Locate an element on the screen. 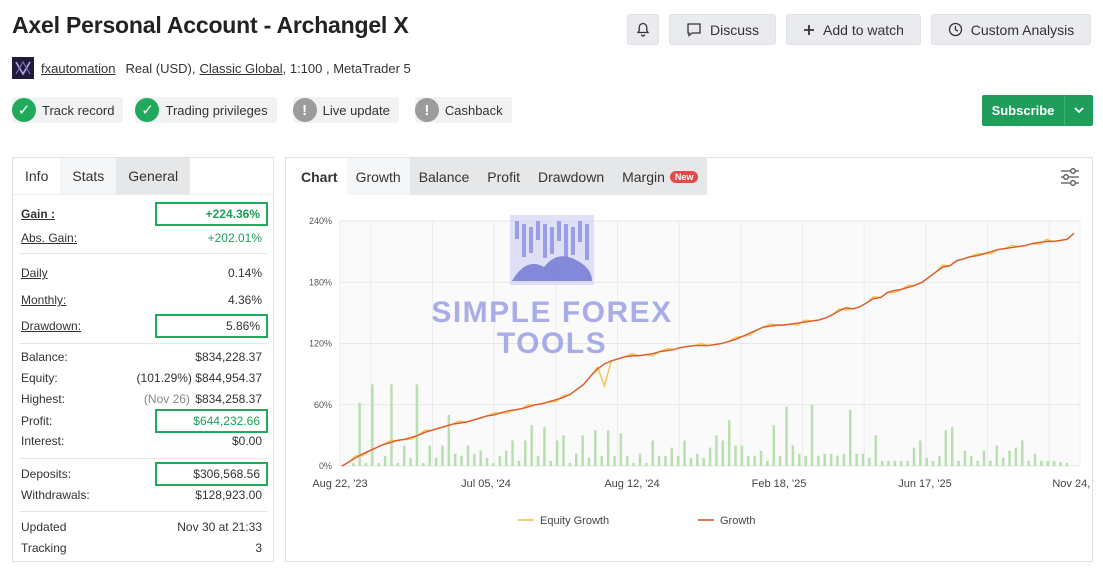 The height and width of the screenshot is (574, 1103). stat-balance: Balance: $834,228.37 is located at coordinates (141, 357).